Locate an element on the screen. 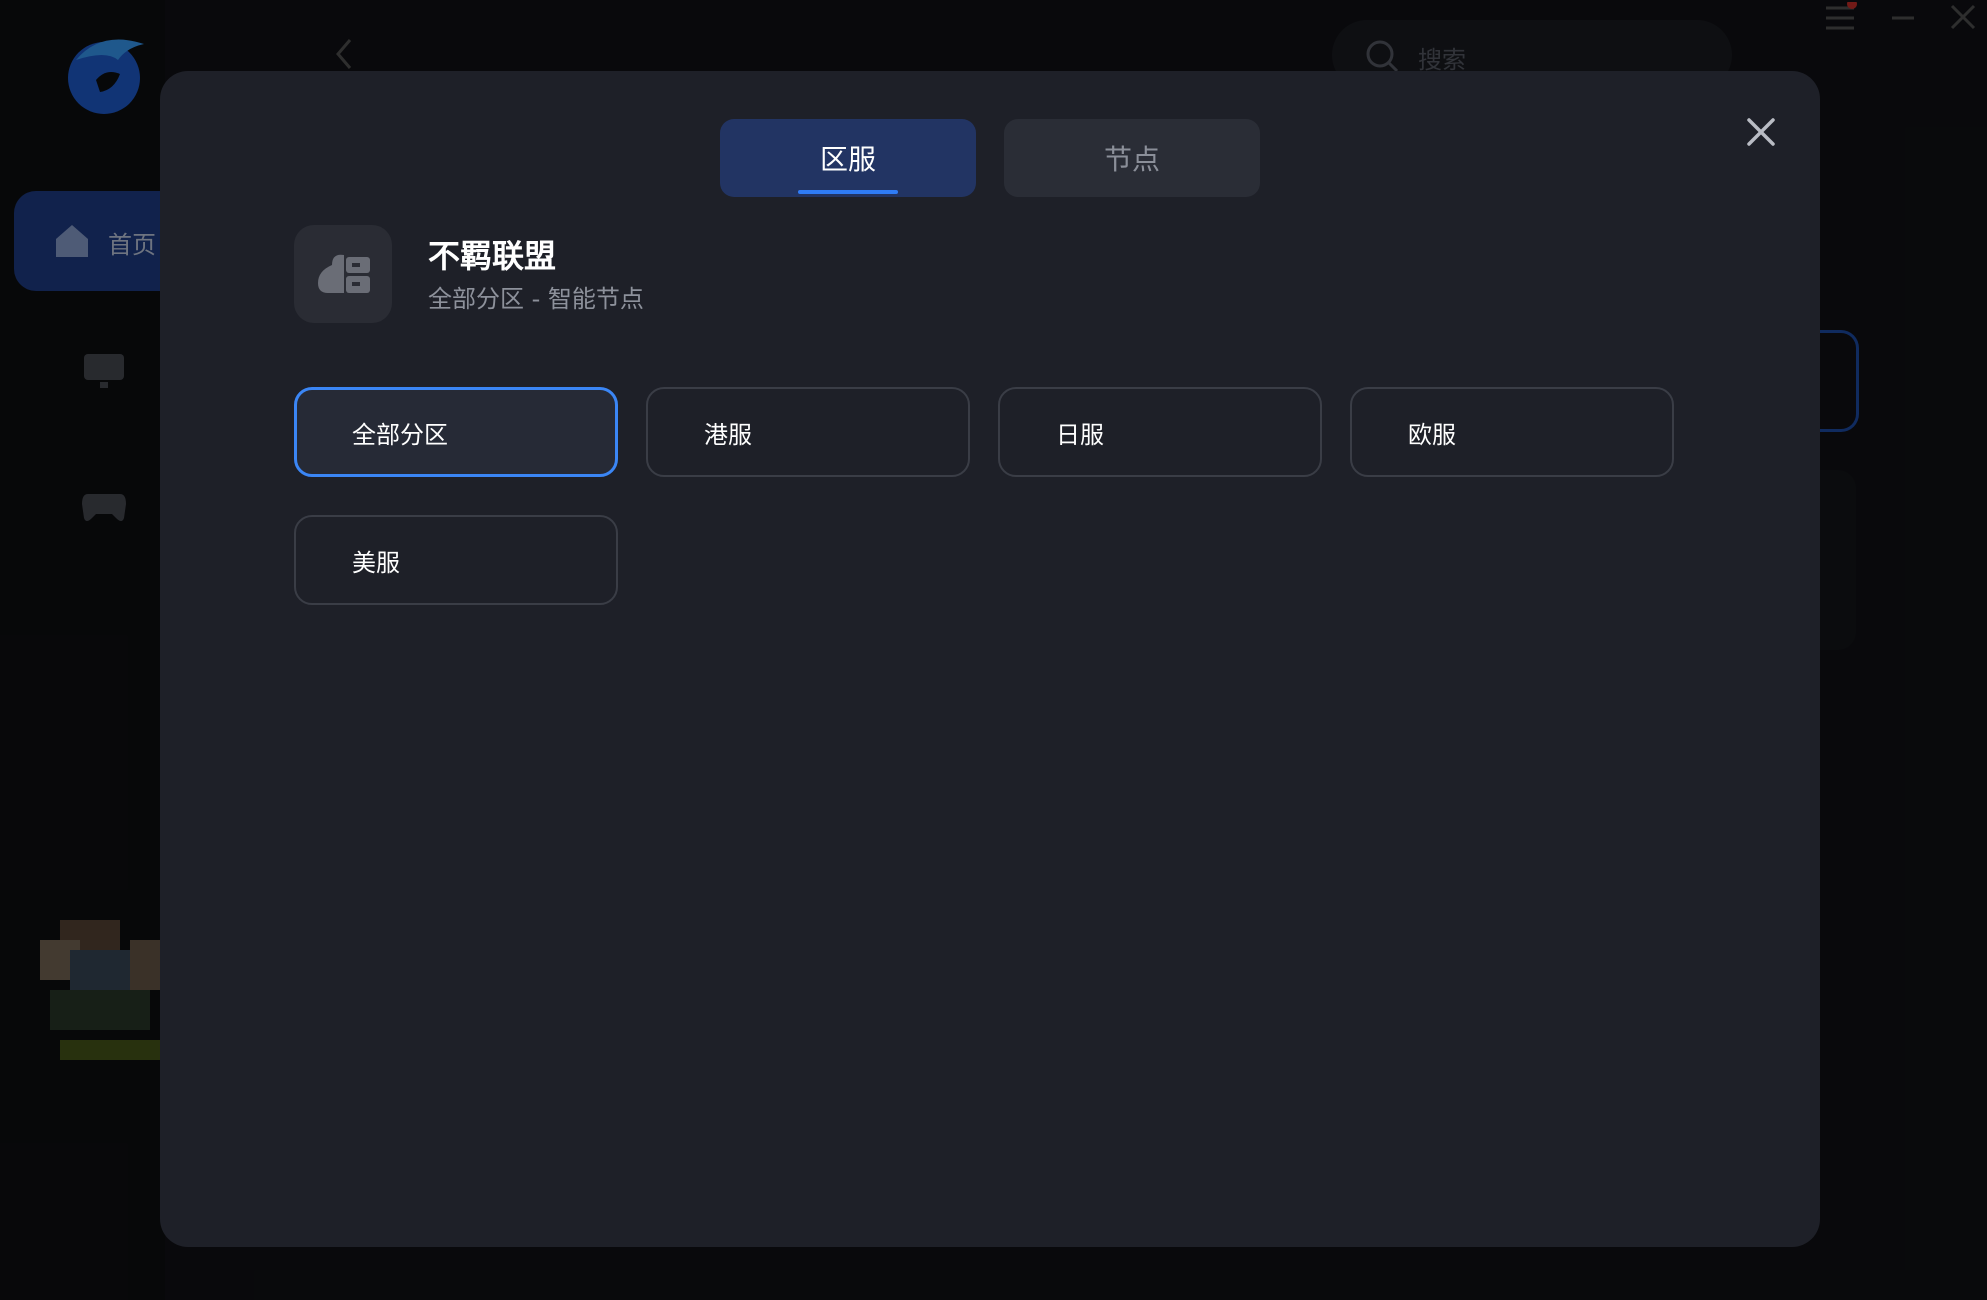 The width and height of the screenshot is (1987, 1300). region-label: 港服 is located at coordinates (728, 434).